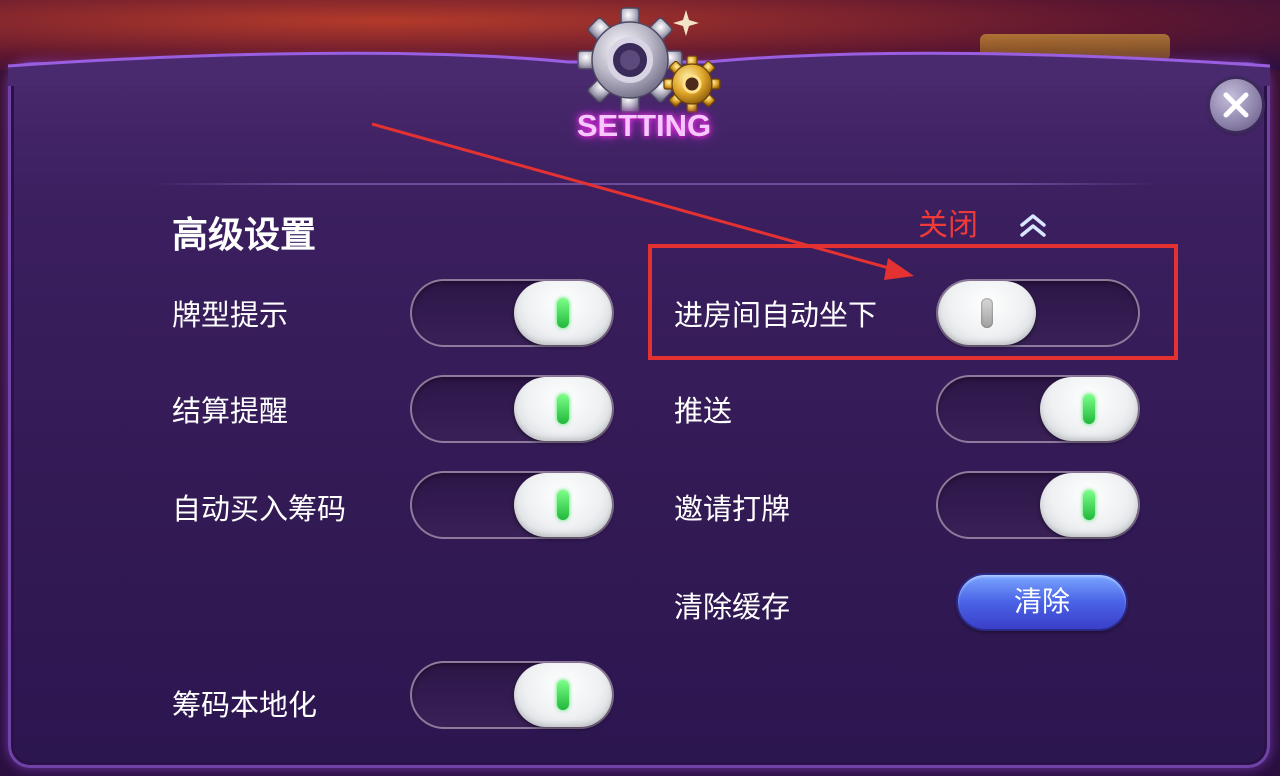 The width and height of the screenshot is (1280, 776). Describe the element at coordinates (244, 235) in the screenshot. I see `section-title: 高级设置` at that location.